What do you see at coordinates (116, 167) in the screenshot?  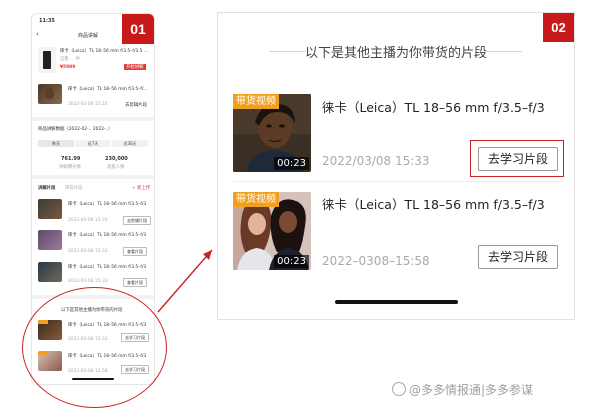 I see `metric-label-2: 观看人数` at bounding box center [116, 167].